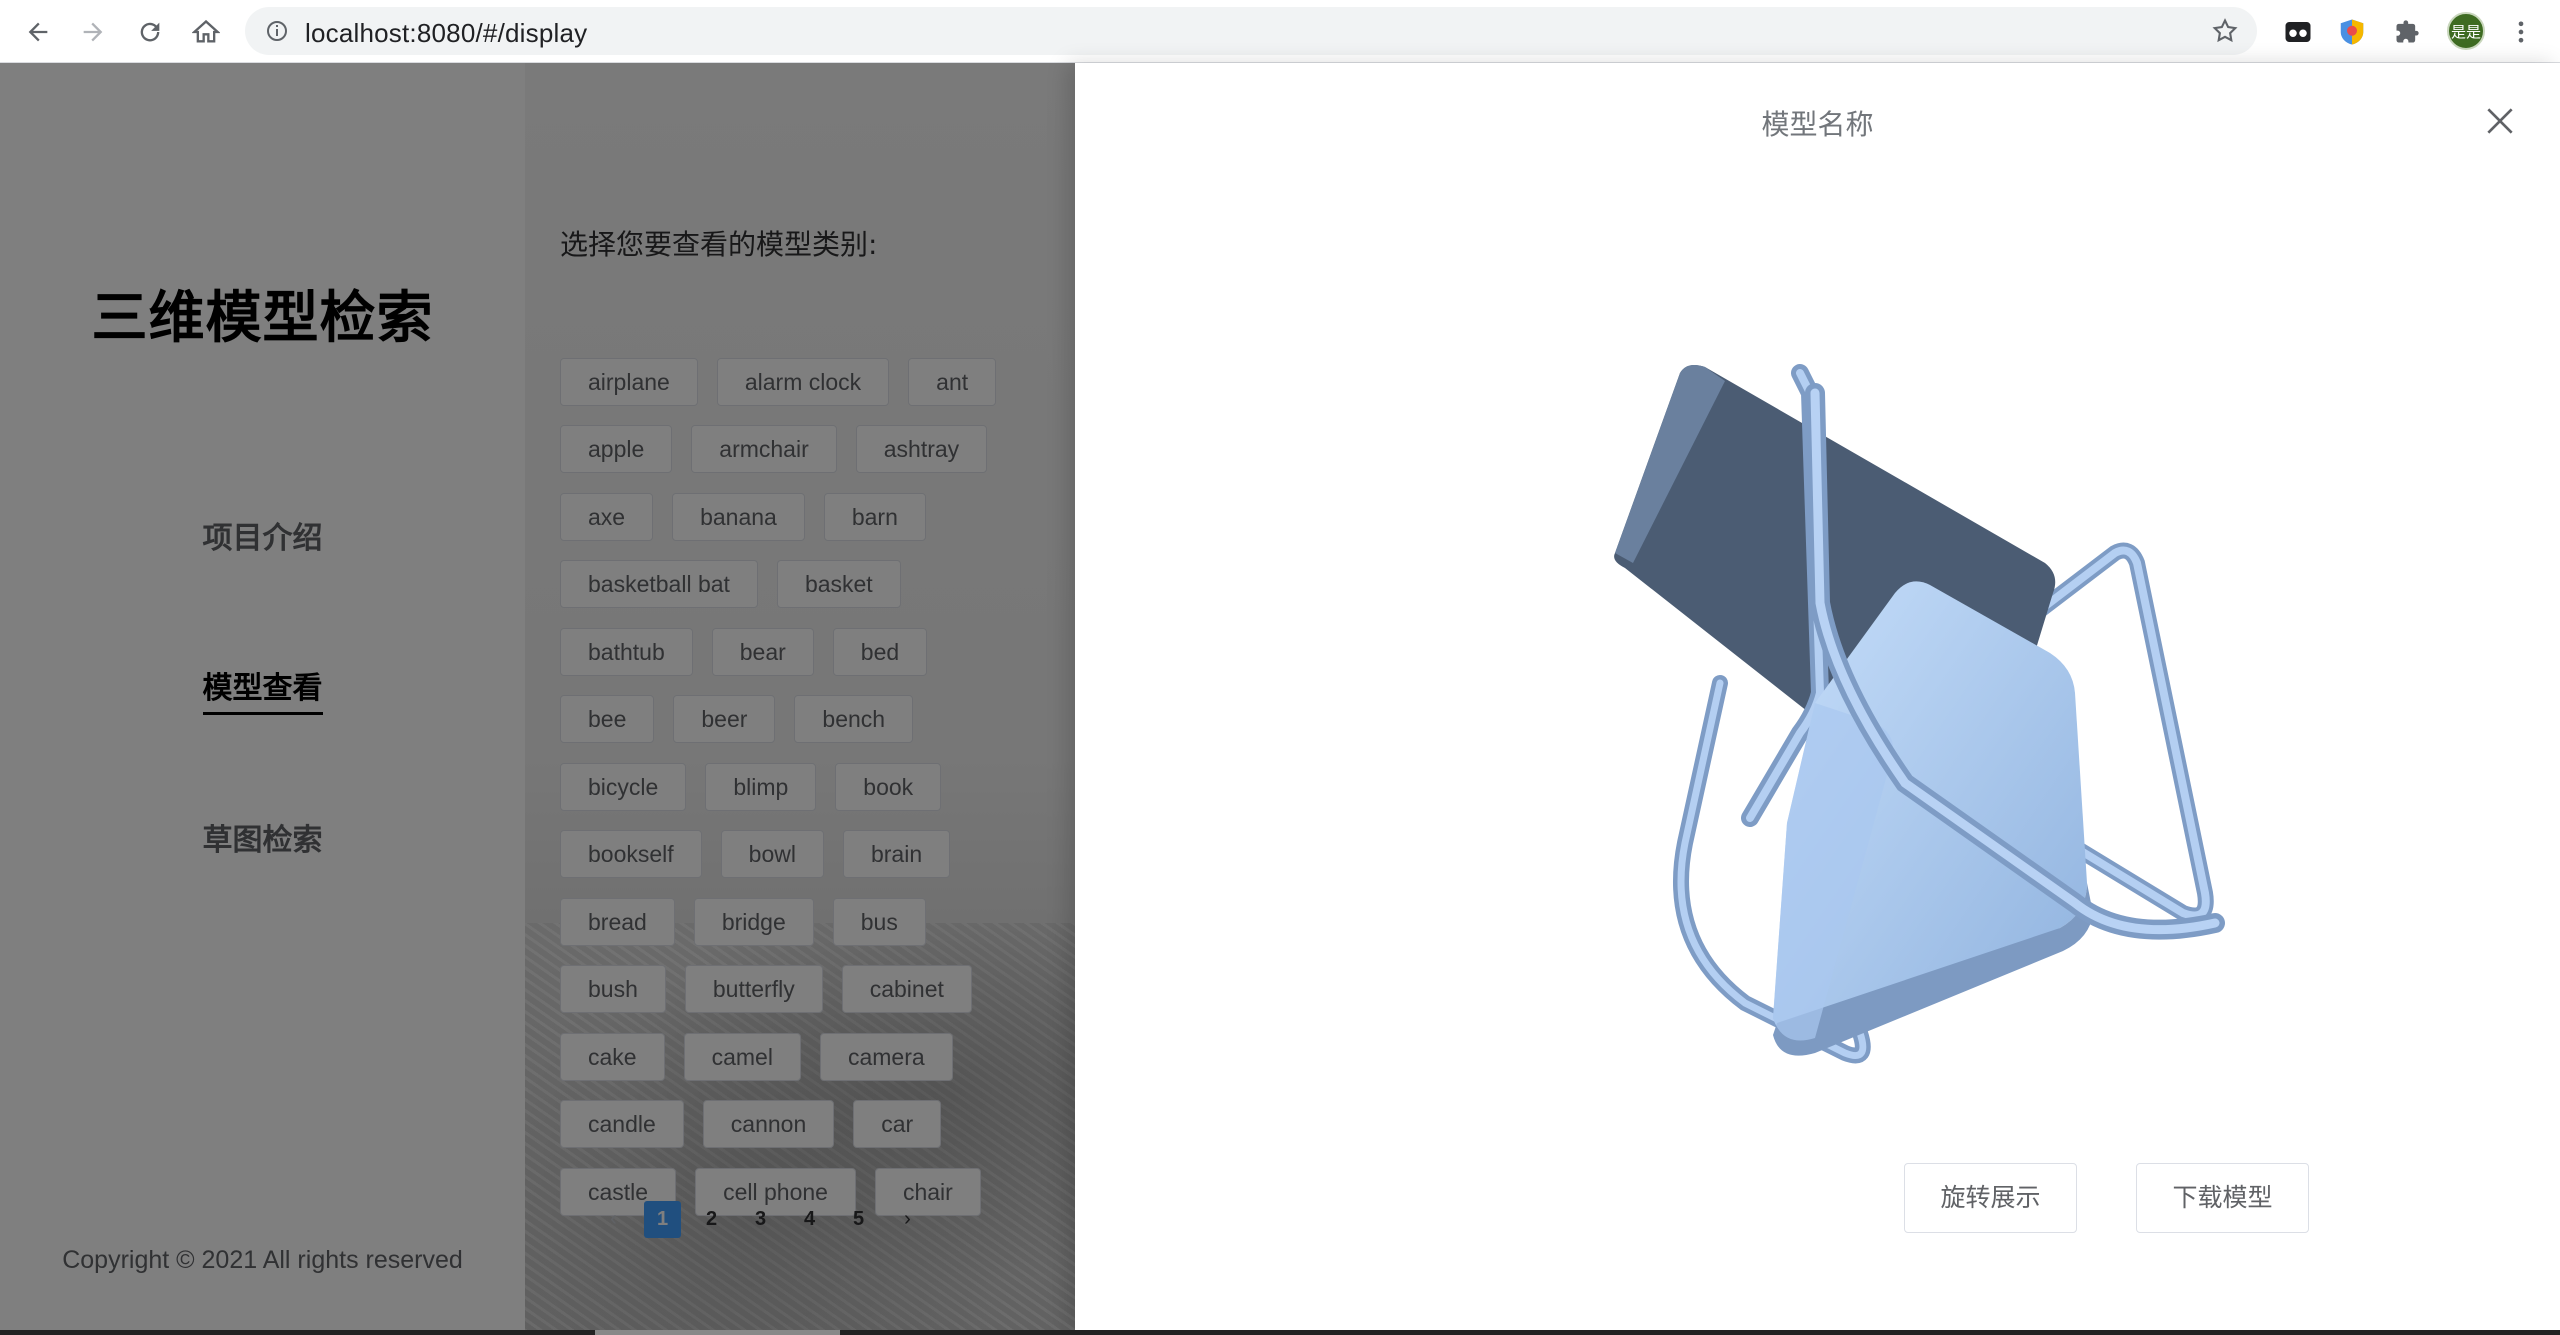  I want to click on back-button, so click(38, 32).